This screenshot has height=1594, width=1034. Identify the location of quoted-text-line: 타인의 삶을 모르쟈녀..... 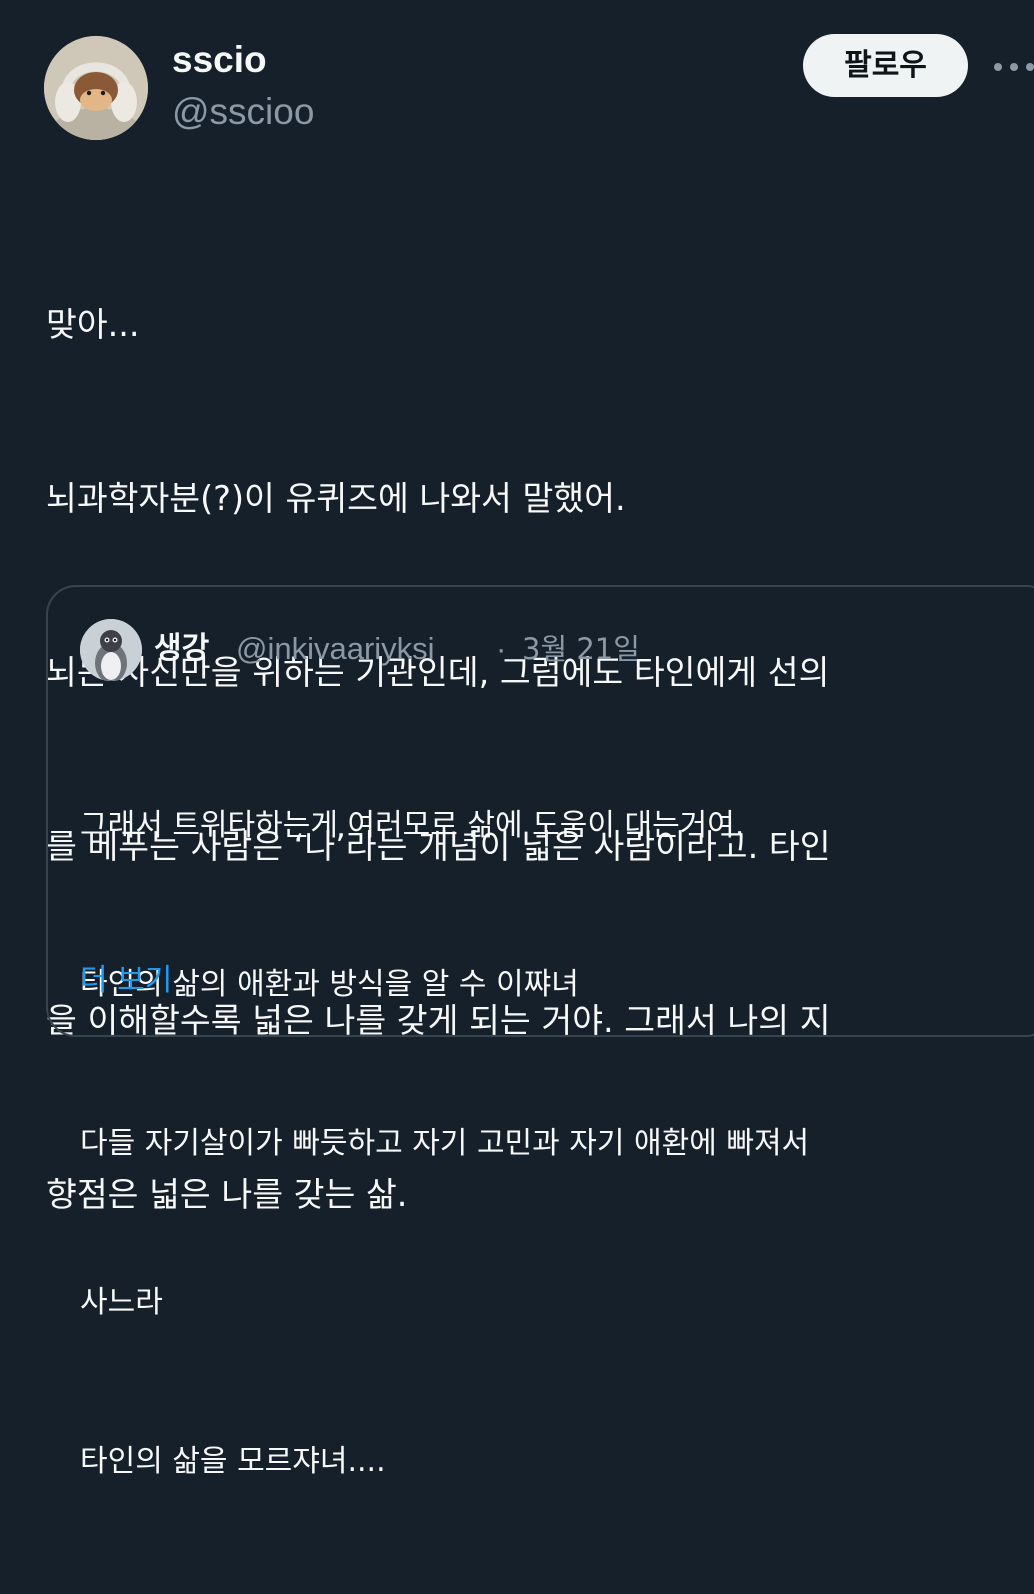
(233, 1461).